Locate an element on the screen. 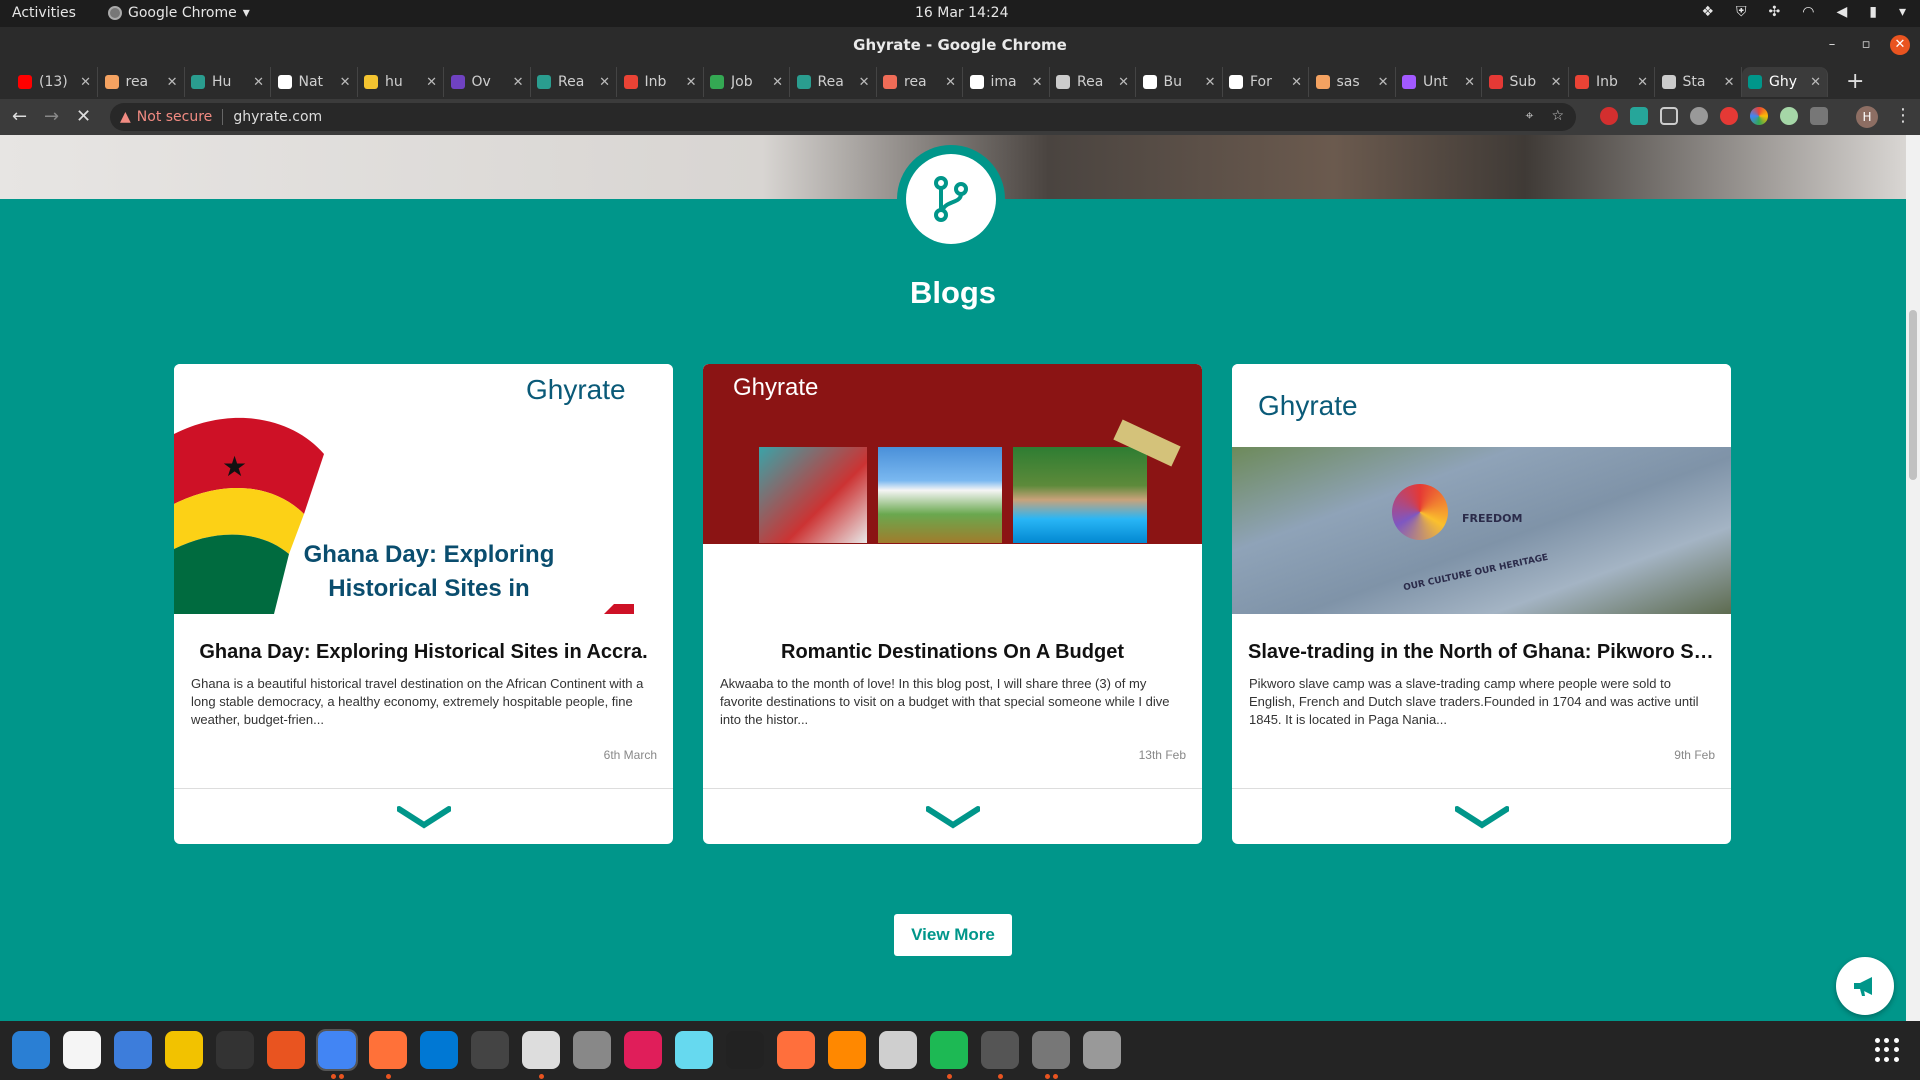 The height and width of the screenshot is (1080, 1920). blocker-extension-icon is located at coordinates (1729, 116).